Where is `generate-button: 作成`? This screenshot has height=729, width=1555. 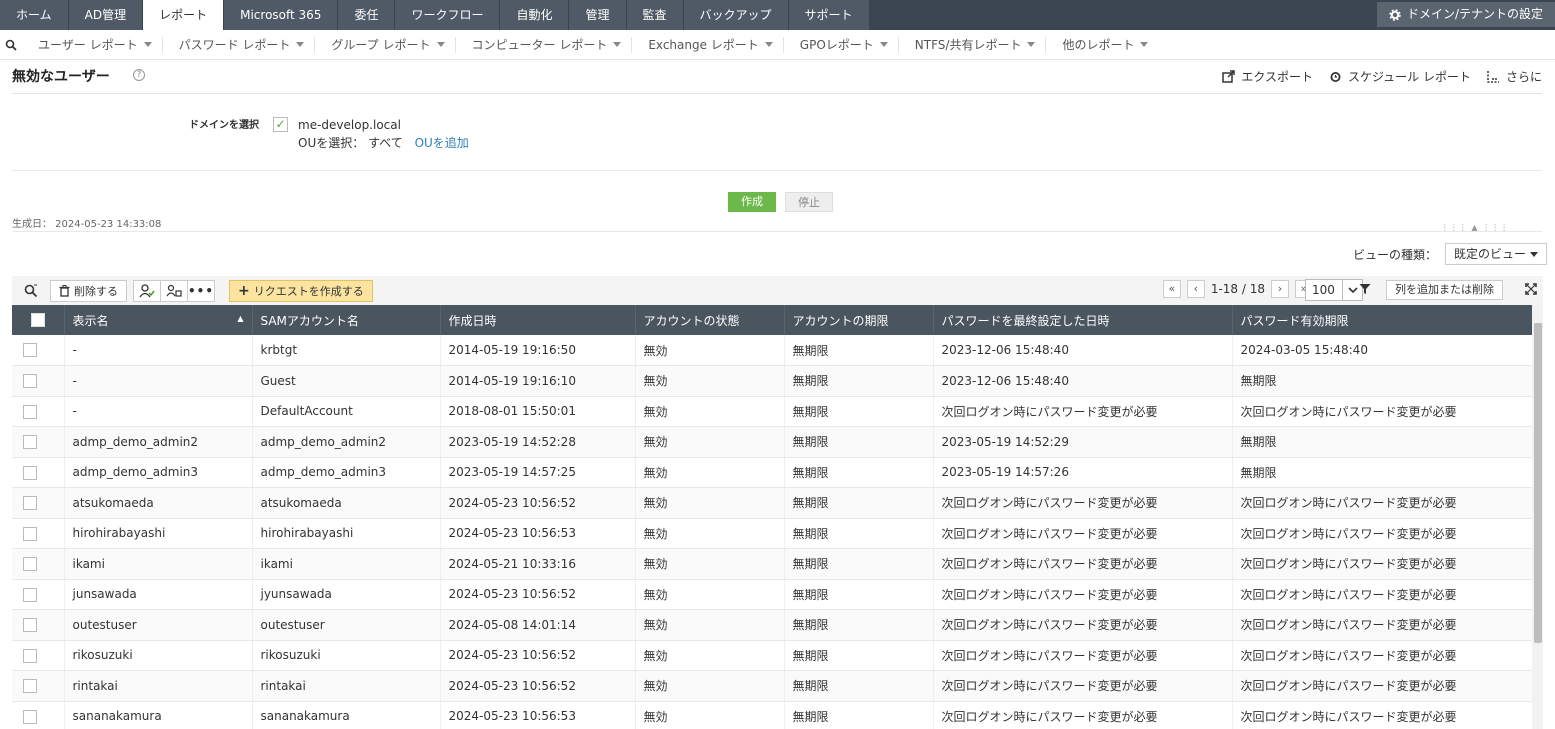
generate-button: 作成 is located at coordinates (752, 202).